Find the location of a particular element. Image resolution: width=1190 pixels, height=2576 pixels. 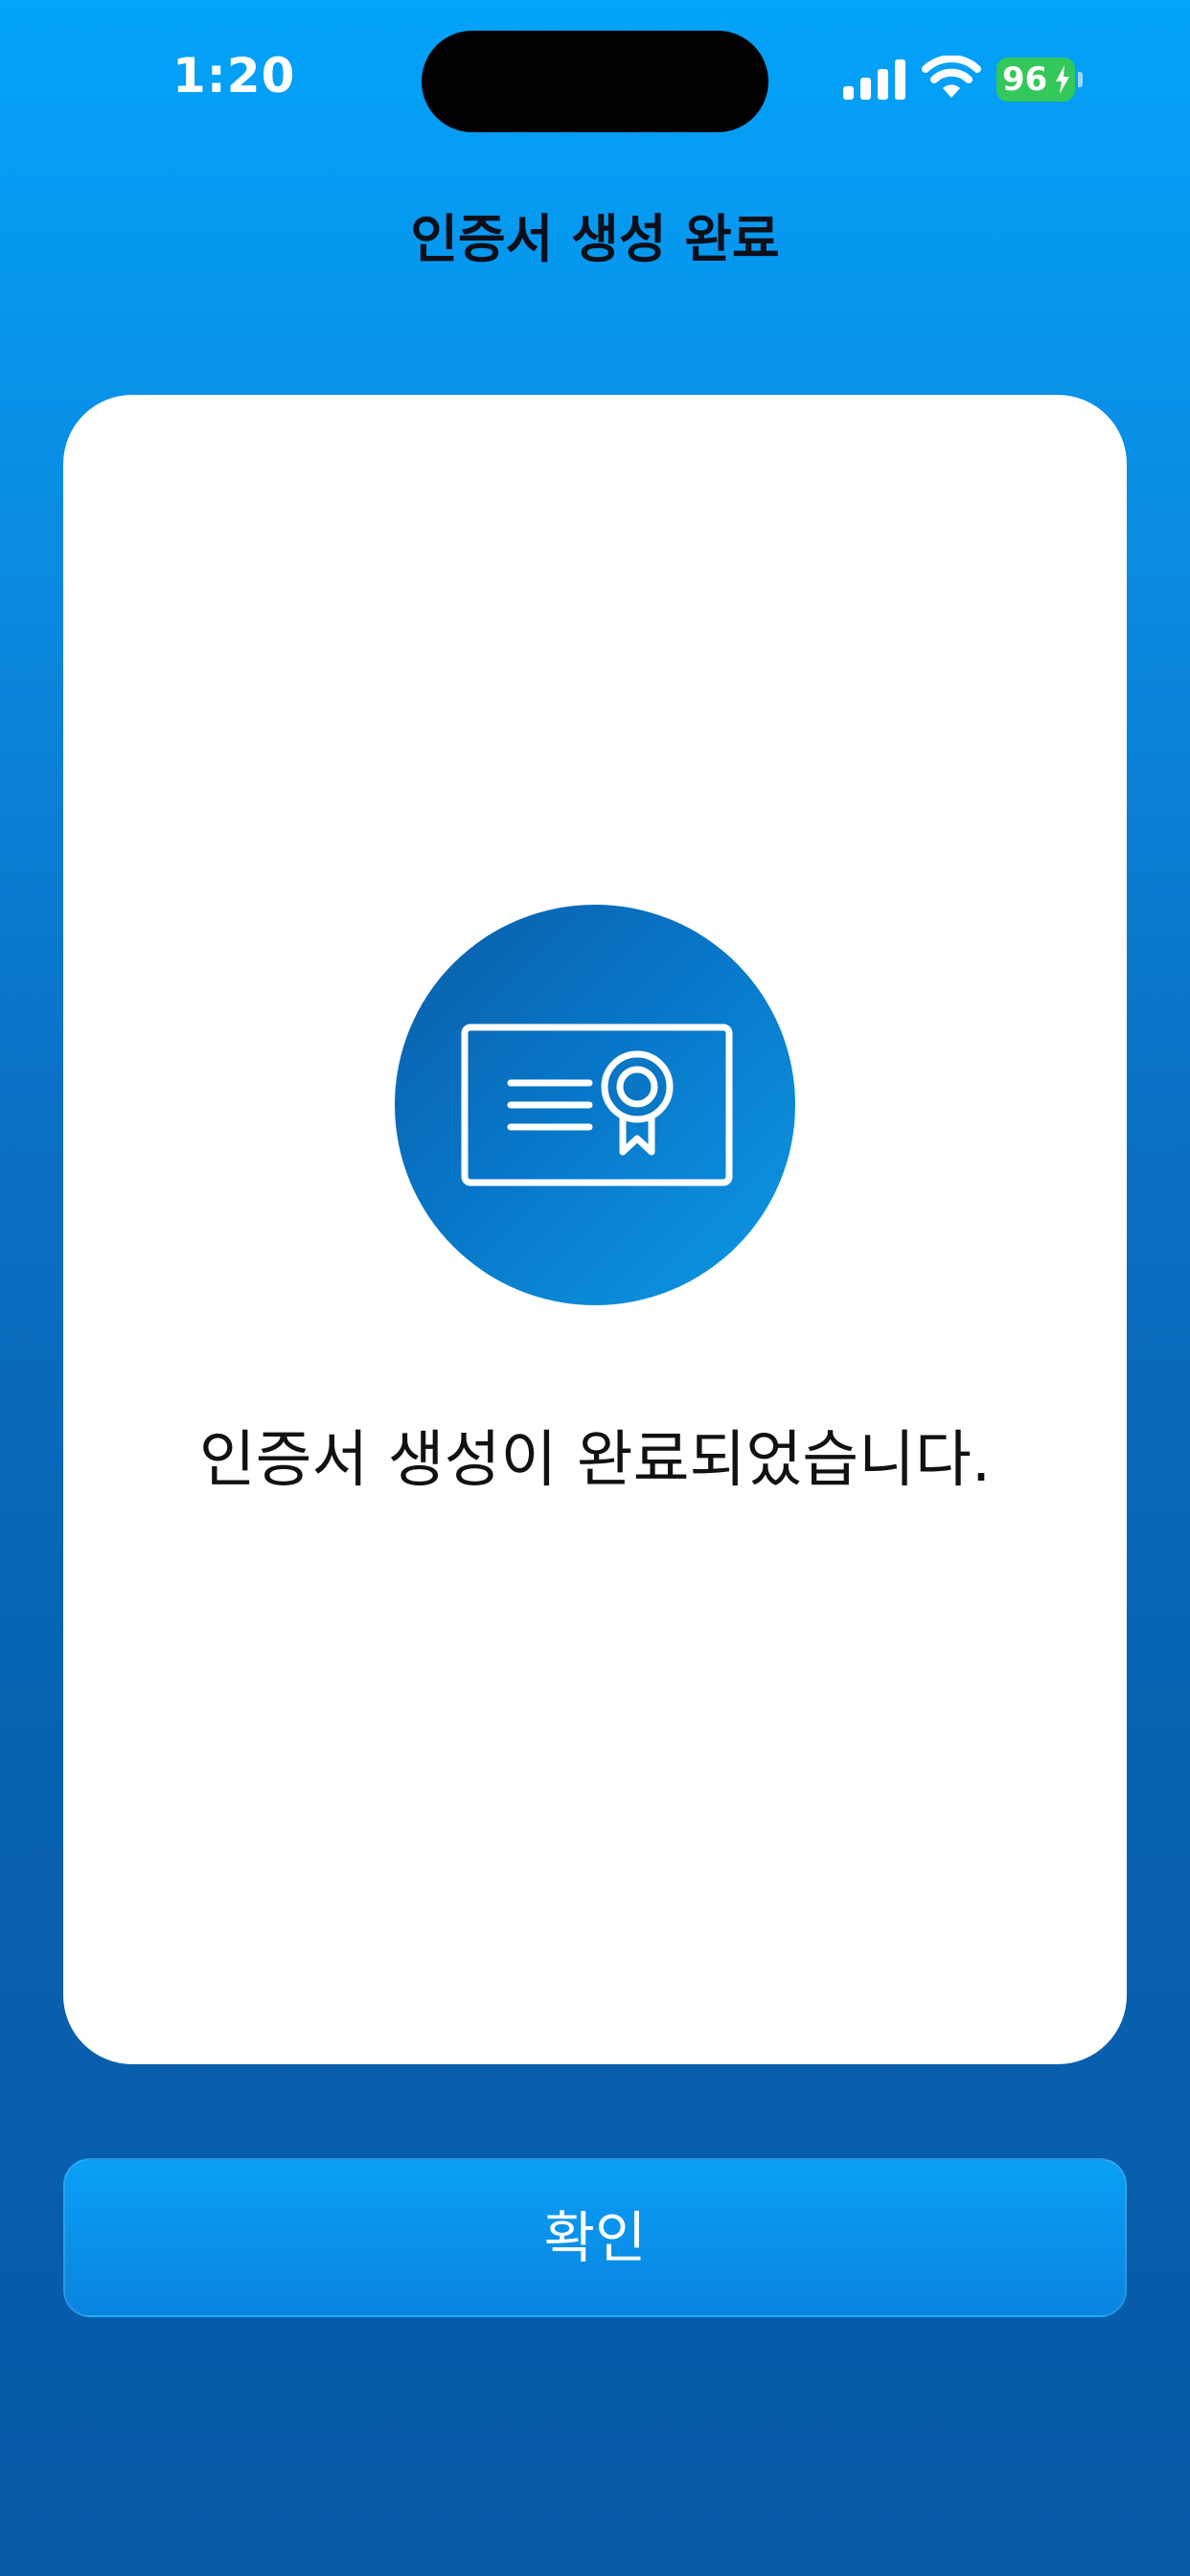

cellular-signal-icon is located at coordinates (874, 79).